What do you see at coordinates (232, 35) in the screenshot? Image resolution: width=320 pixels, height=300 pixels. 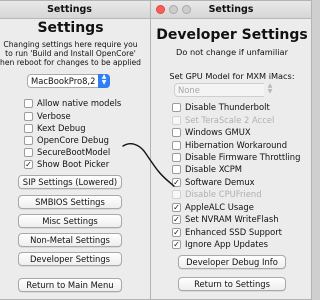 I see `page-title: Developer Settings` at bounding box center [232, 35].